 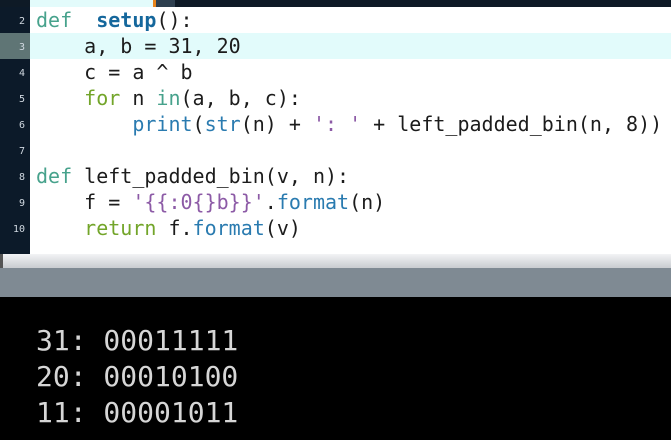 What do you see at coordinates (162, 124) in the screenshot?
I see `code-token: print` at bounding box center [162, 124].